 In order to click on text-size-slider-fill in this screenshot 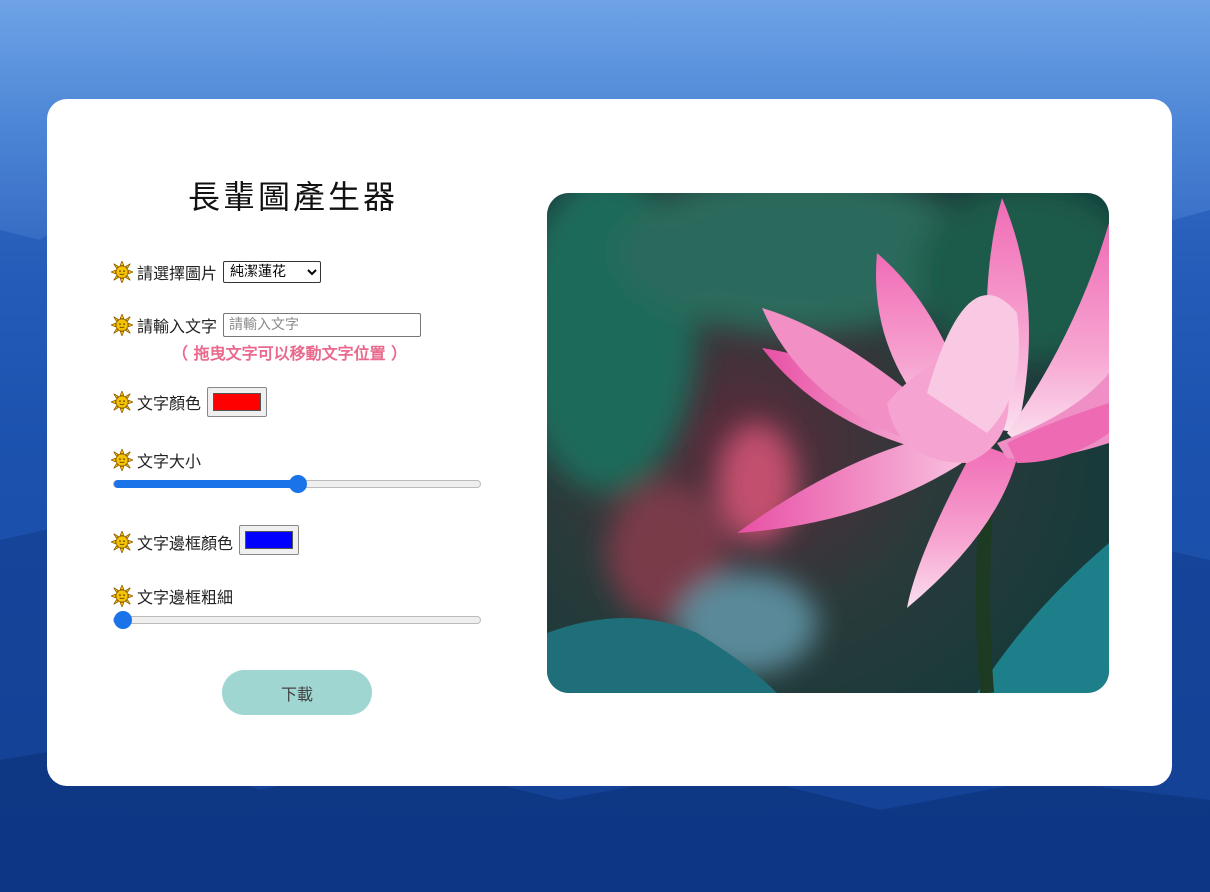, I will do `click(206, 484)`.